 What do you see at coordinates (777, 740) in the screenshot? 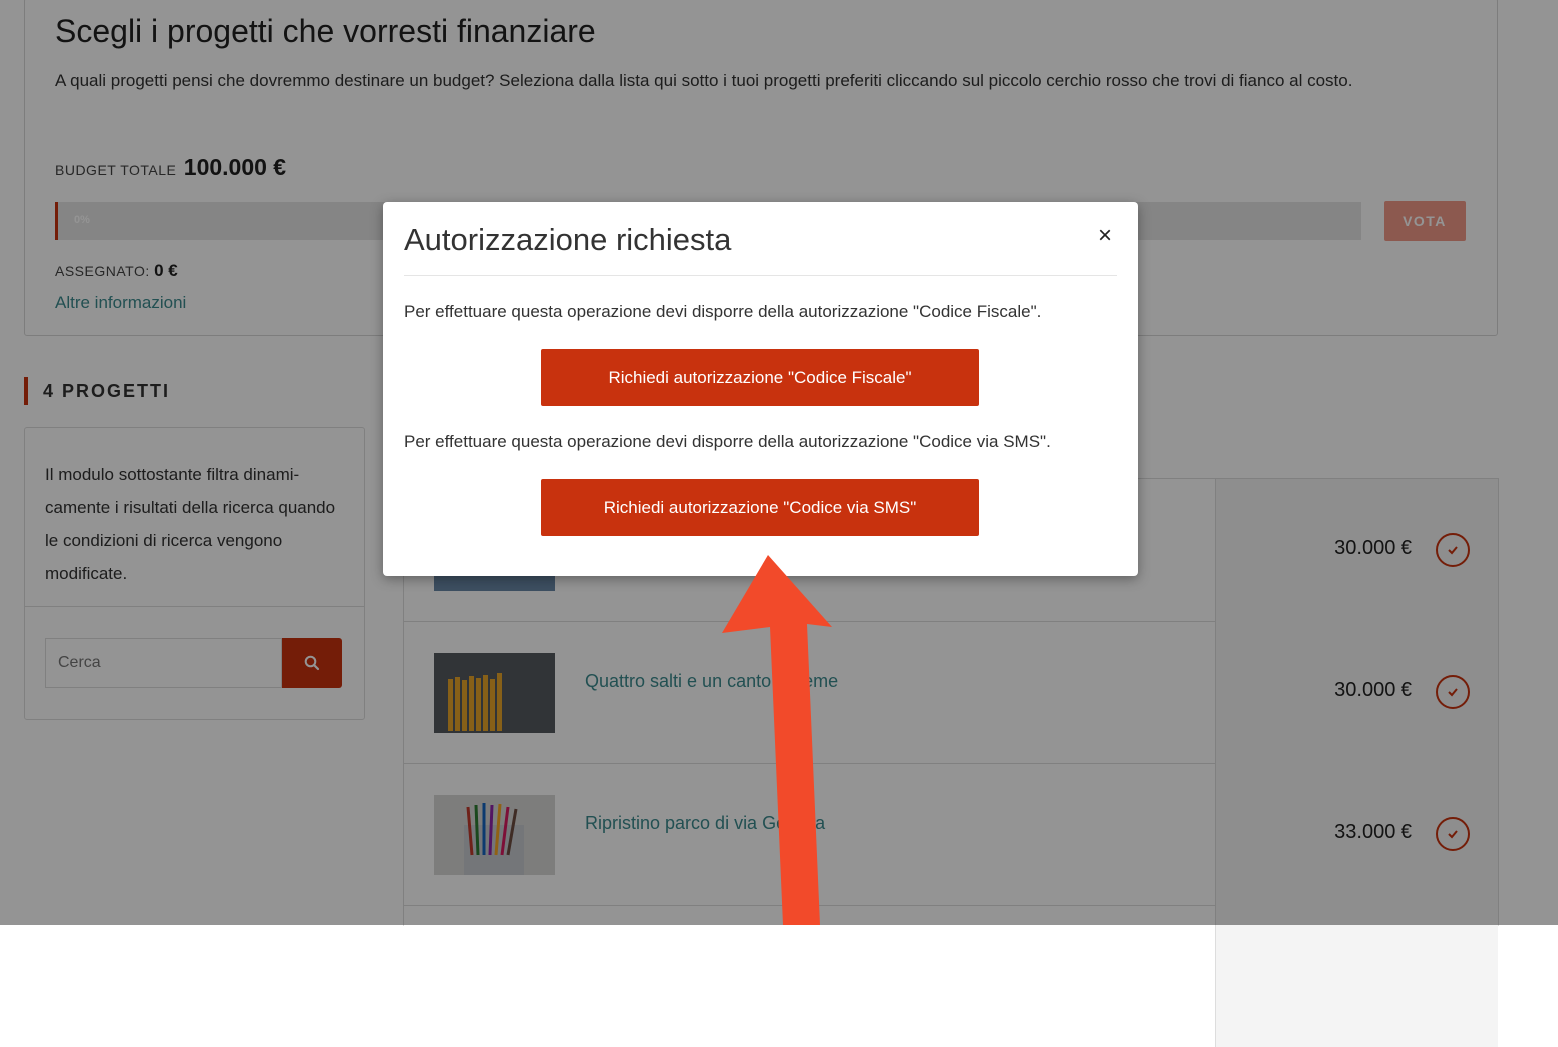
I see `annotation-arrow` at bounding box center [777, 740].